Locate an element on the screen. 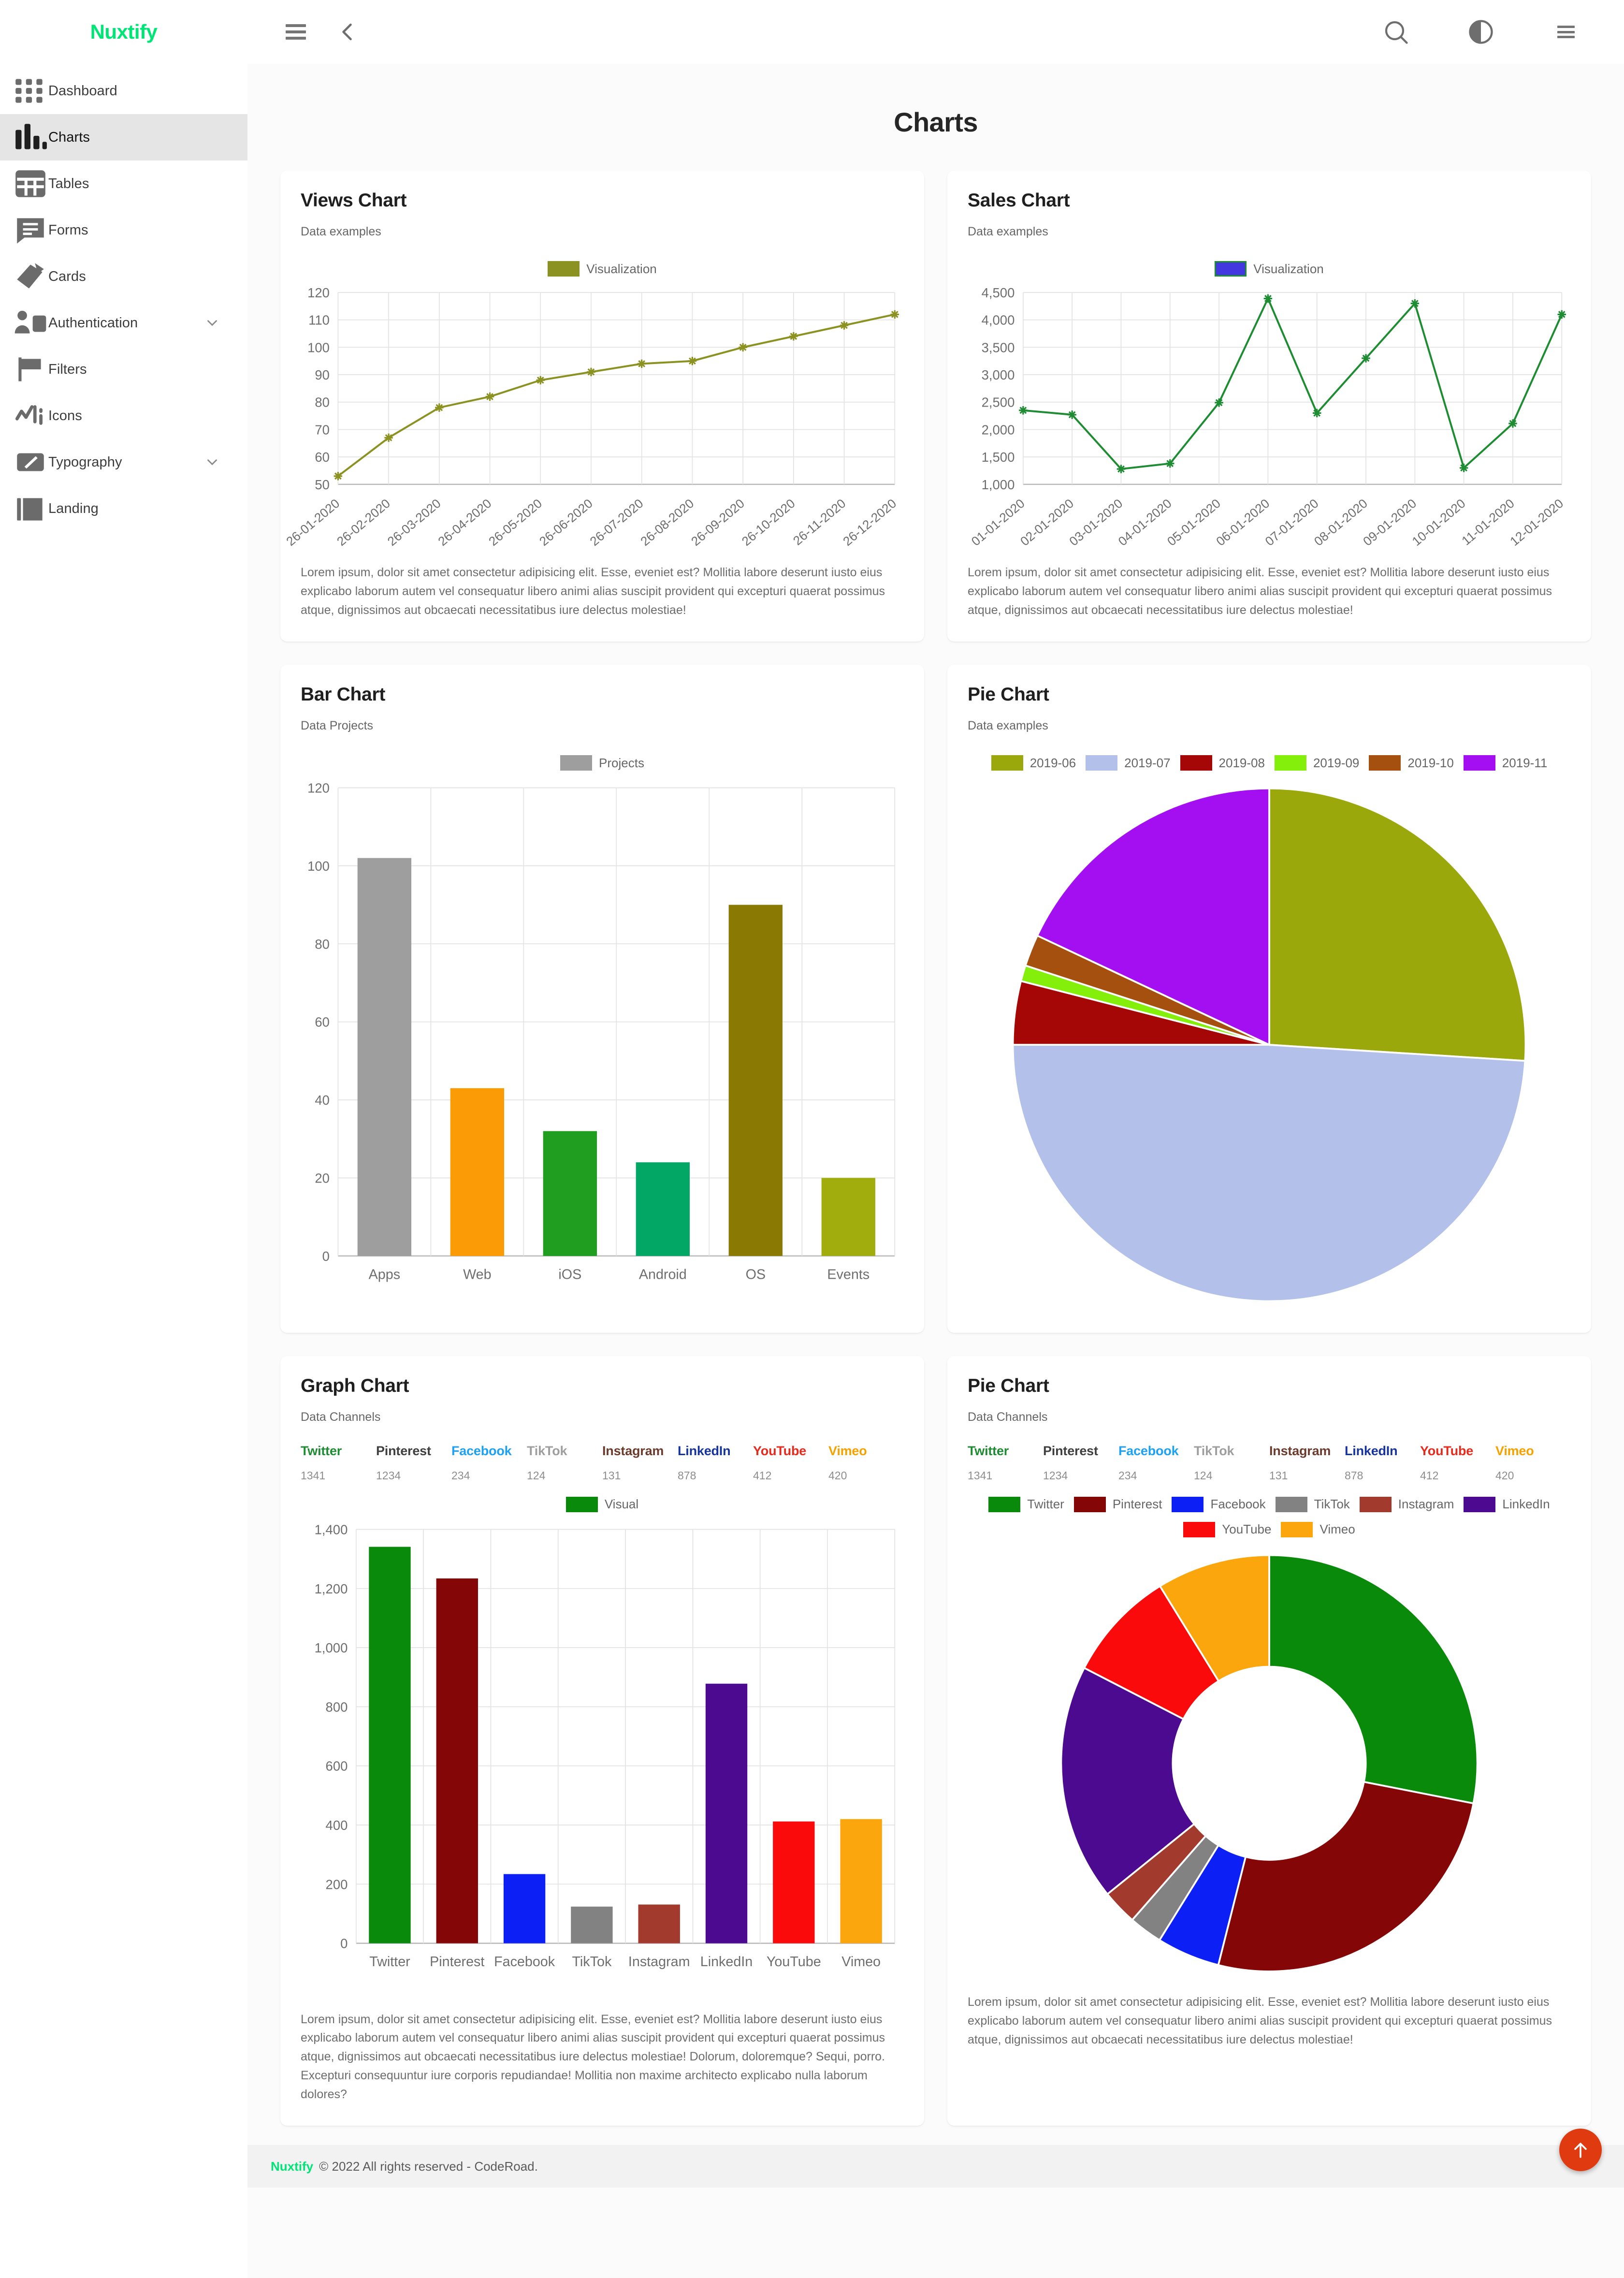  line-series is located at coordinates (1293, 383).